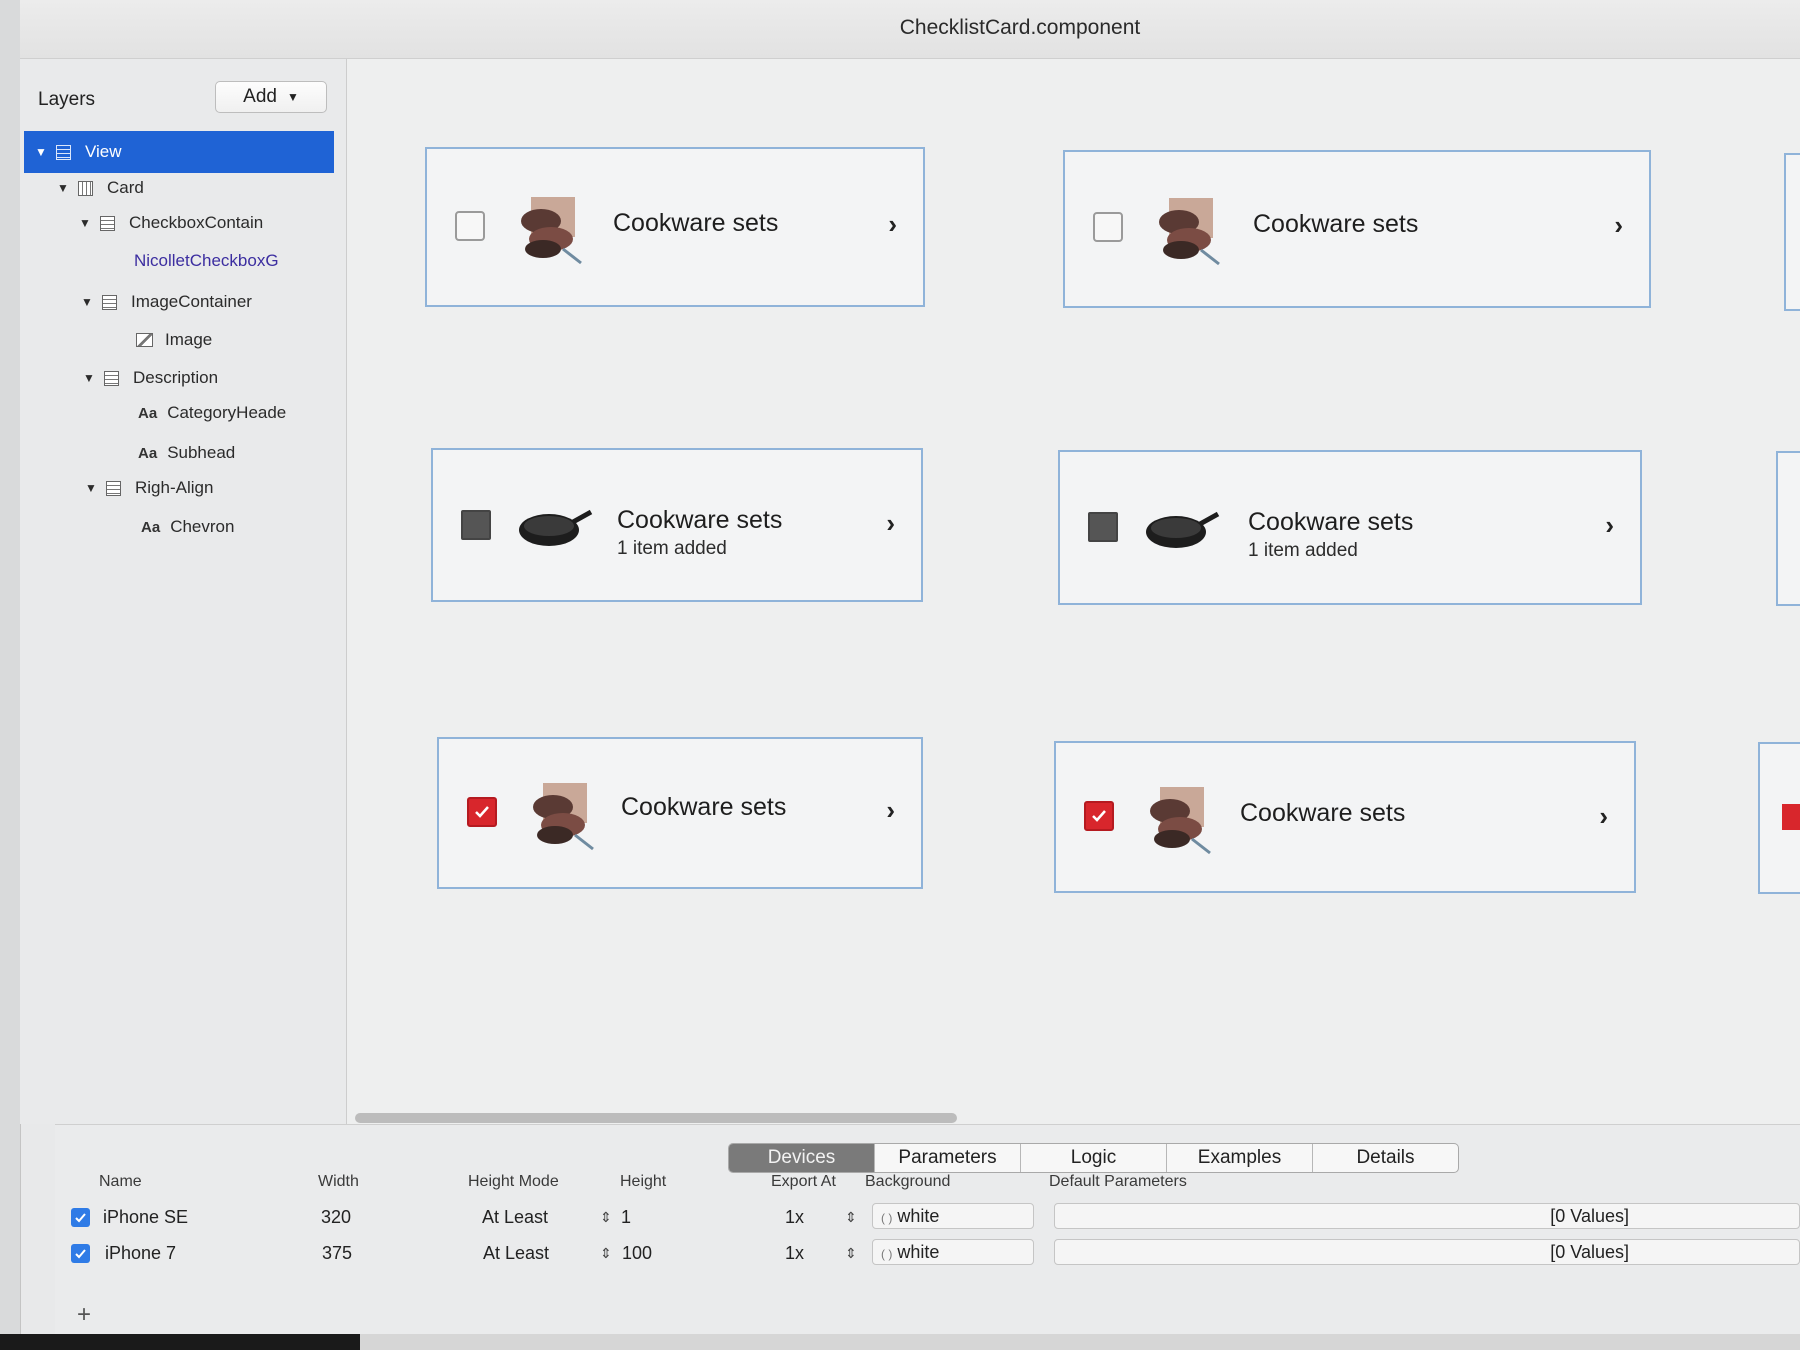  What do you see at coordinates (292, 97) in the screenshot?
I see `chevron-down-icon: ▼` at bounding box center [292, 97].